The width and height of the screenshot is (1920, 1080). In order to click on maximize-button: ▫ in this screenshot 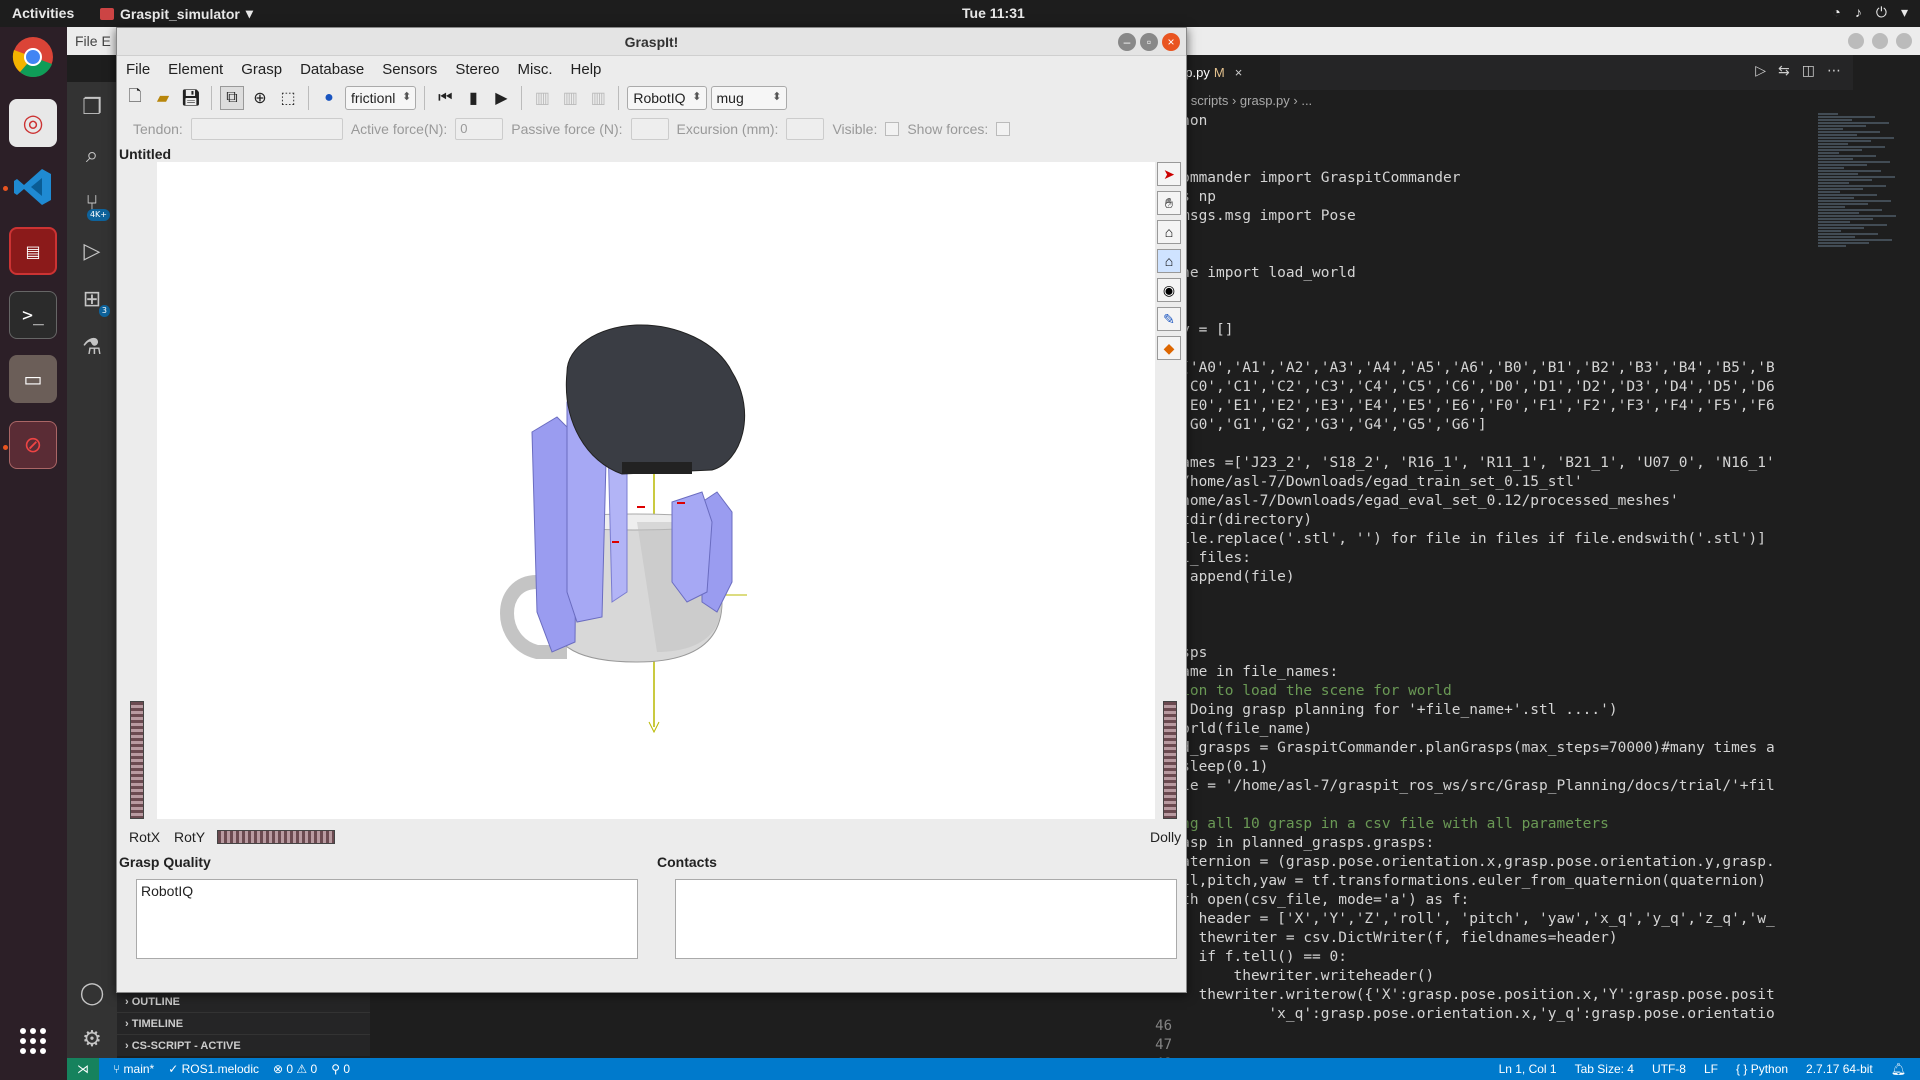, I will do `click(1149, 42)`.